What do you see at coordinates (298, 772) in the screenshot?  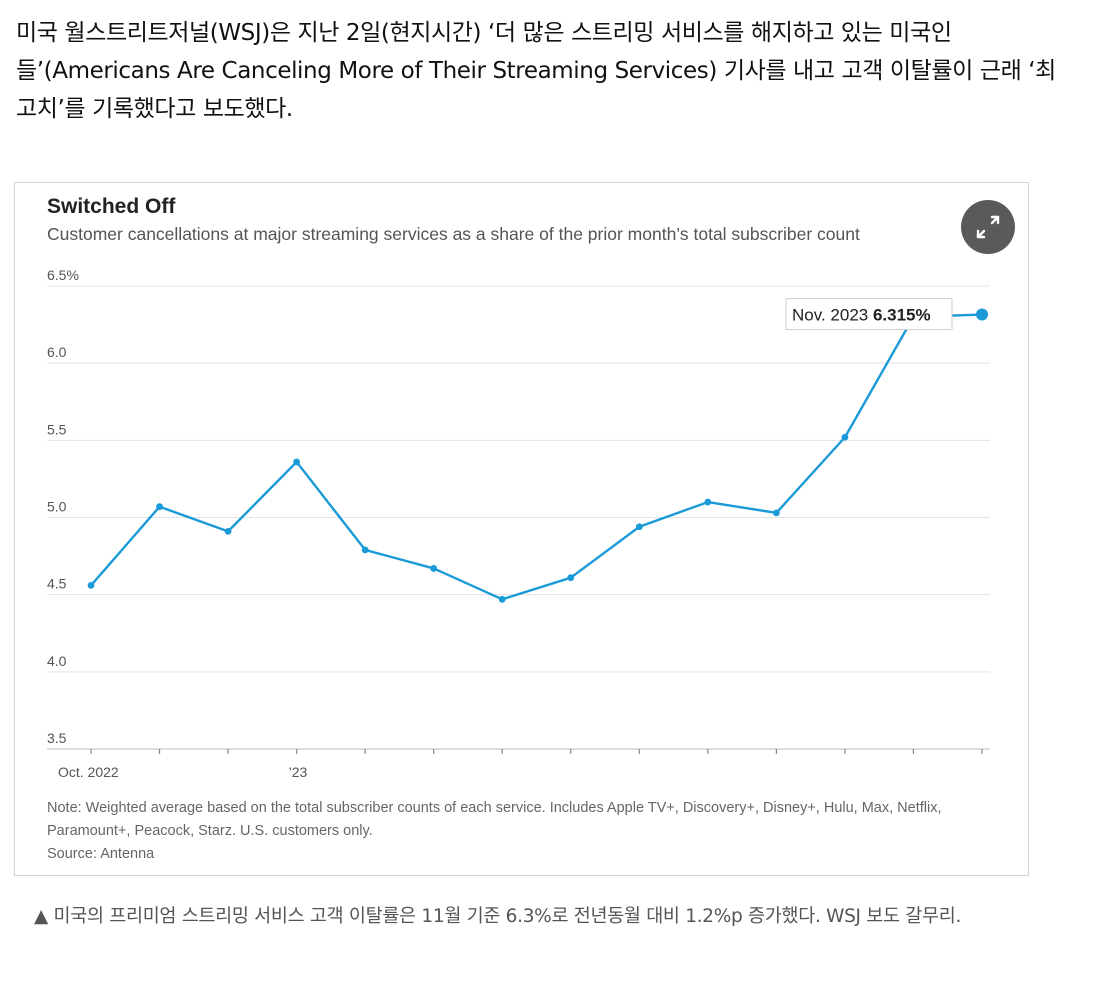 I see `x-tick-label: ’23` at bounding box center [298, 772].